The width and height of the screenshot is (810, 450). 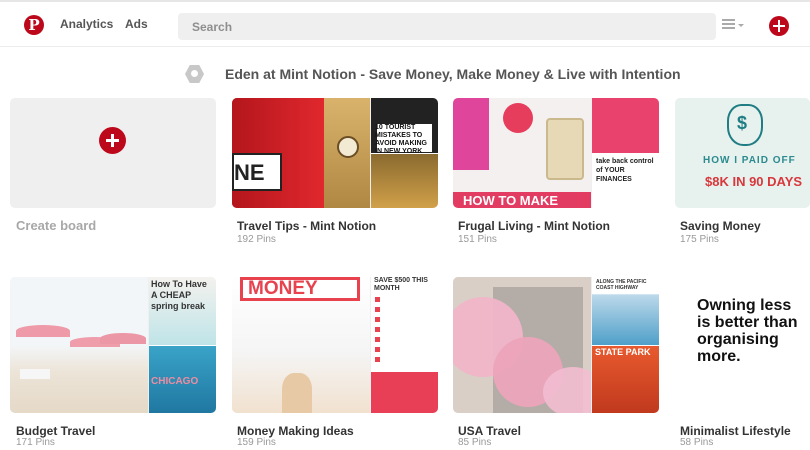 I want to click on cover-text: MONEY, so click(x=283, y=288).